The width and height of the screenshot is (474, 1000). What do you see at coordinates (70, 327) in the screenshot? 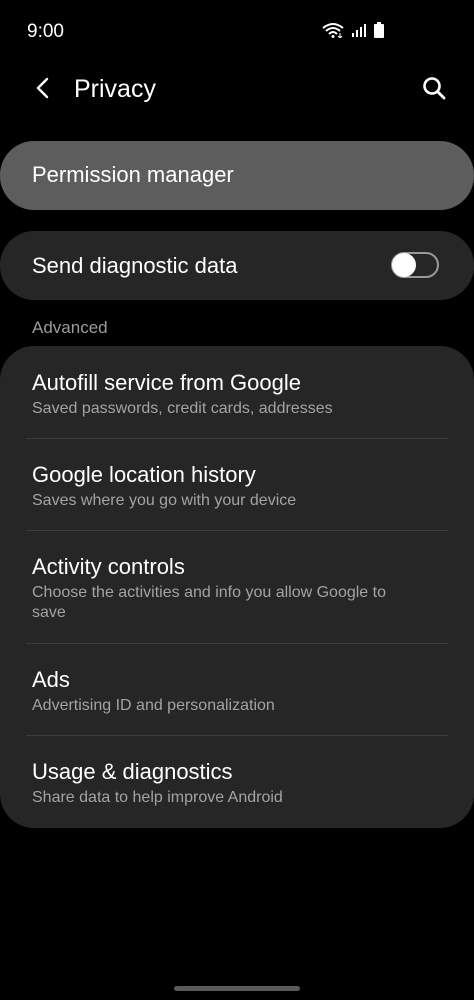
I see `advanced-section-header: Advanced` at bounding box center [70, 327].